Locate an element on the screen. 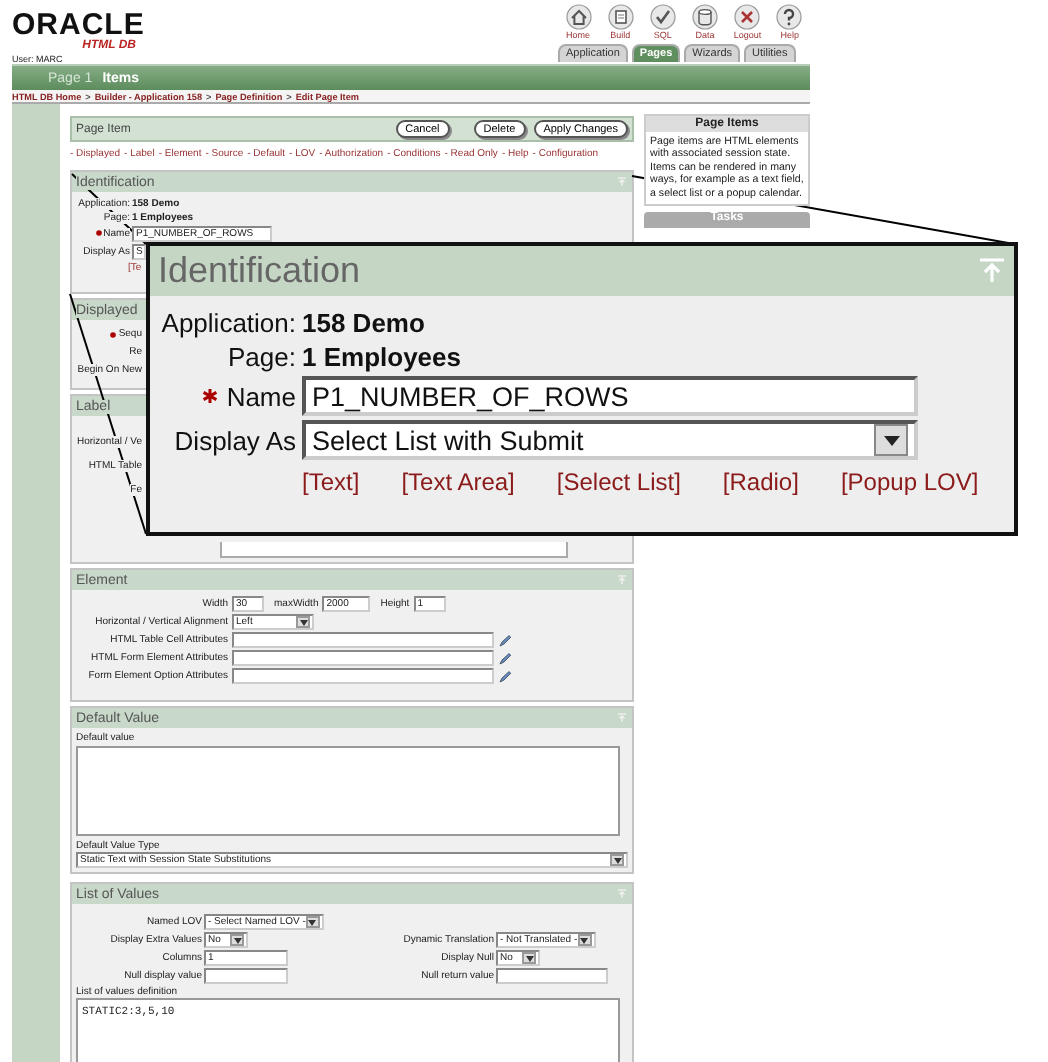 The width and height of the screenshot is (1048, 1062). database-icon is located at coordinates (705, 17).